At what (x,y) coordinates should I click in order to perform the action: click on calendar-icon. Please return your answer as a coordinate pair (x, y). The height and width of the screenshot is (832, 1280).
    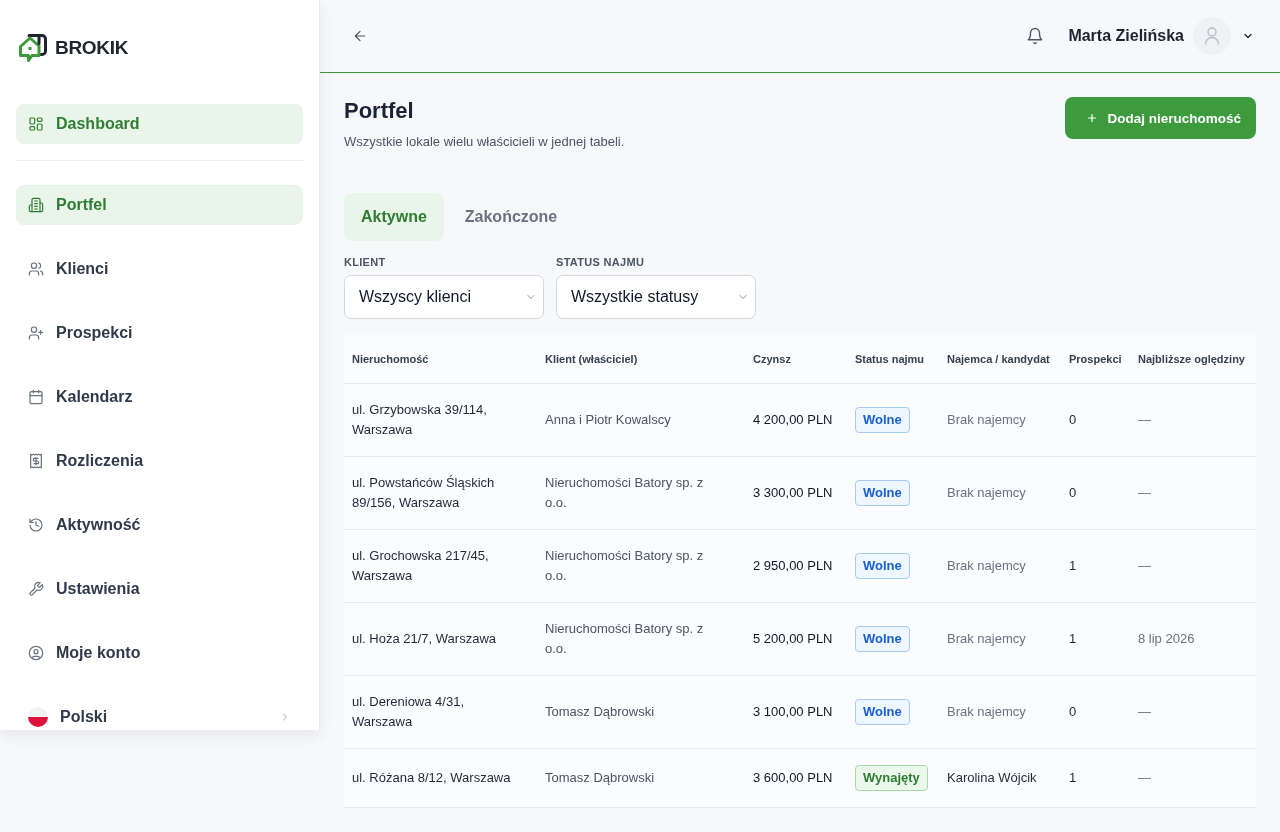
    Looking at the image, I should click on (36, 397).